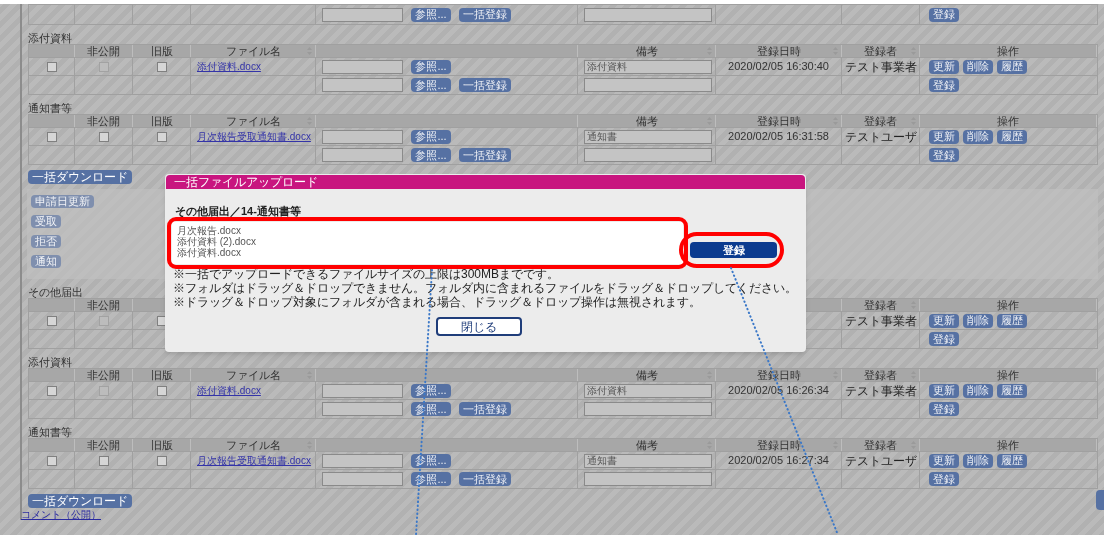  What do you see at coordinates (880, 136) in the screenshot?
I see `user-name: テストユーザ` at bounding box center [880, 136].